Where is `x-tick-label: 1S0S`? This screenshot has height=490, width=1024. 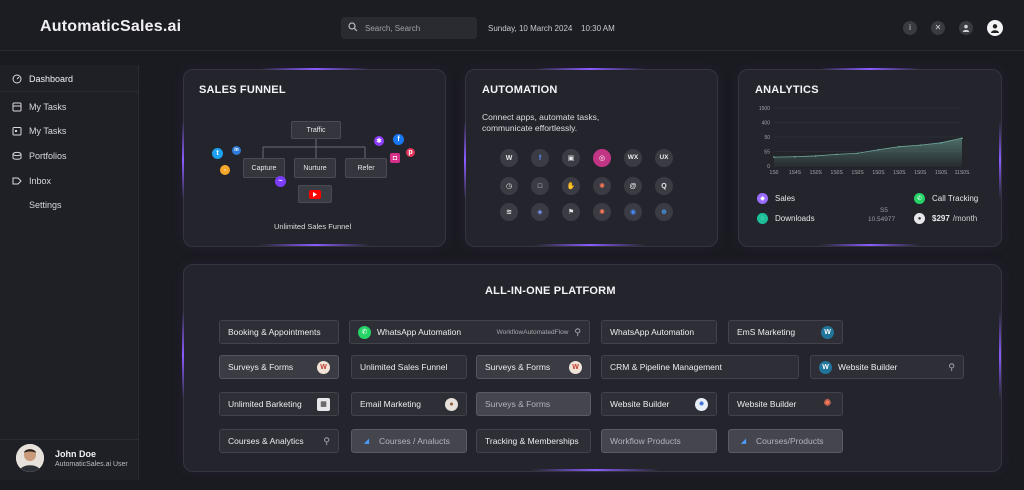
x-tick-label: 1S0S is located at coordinates (878, 173).